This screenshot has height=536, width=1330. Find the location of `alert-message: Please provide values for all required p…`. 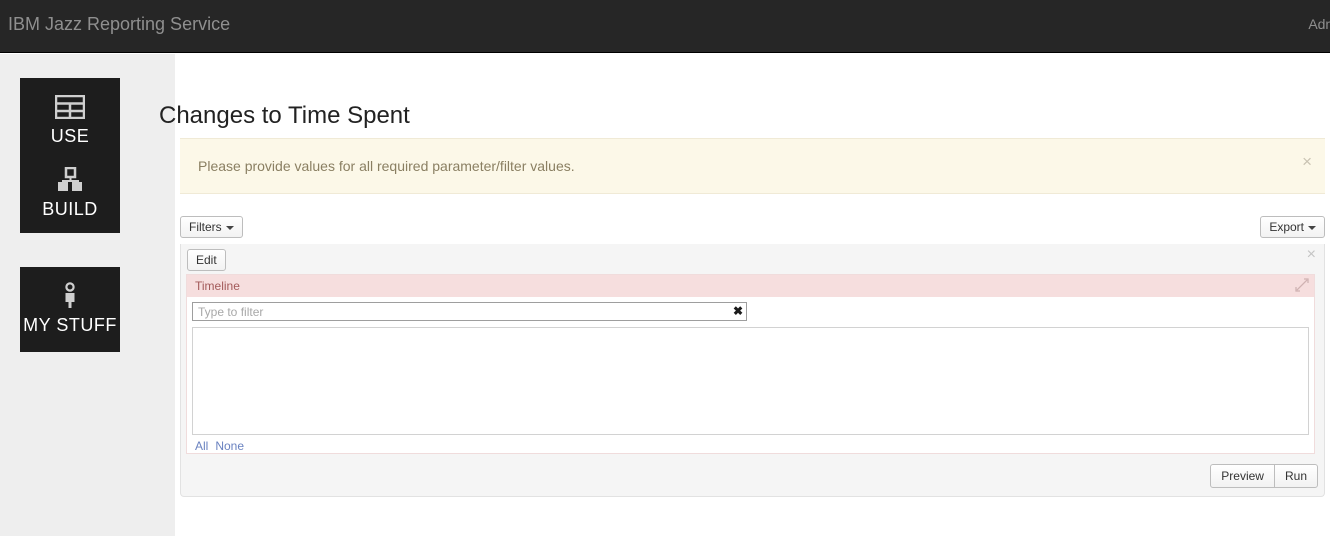

alert-message: Please provide values for all required p… is located at coordinates (386, 166).